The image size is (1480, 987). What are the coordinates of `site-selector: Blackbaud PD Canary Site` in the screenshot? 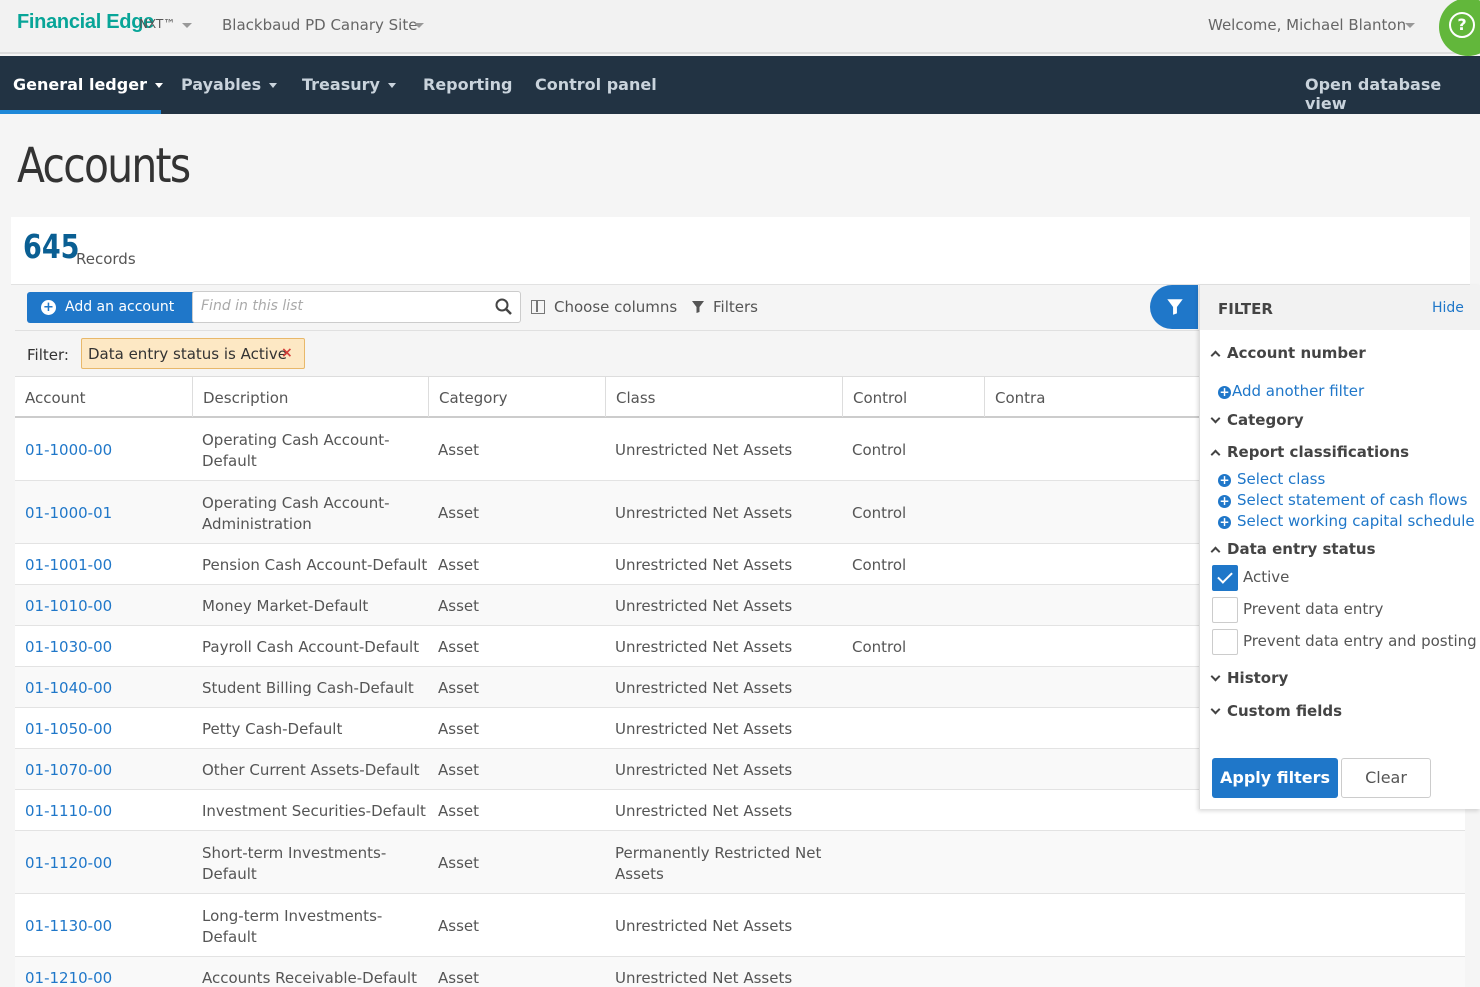 It's located at (319, 25).